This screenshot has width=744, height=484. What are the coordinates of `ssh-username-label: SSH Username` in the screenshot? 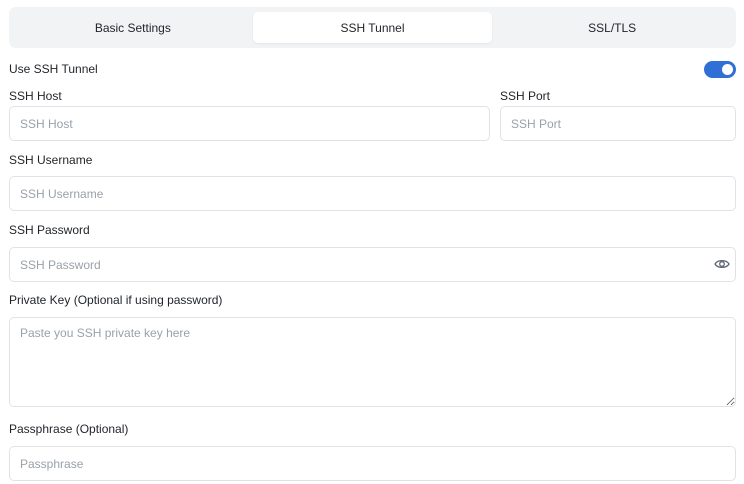 It's located at (51, 160).